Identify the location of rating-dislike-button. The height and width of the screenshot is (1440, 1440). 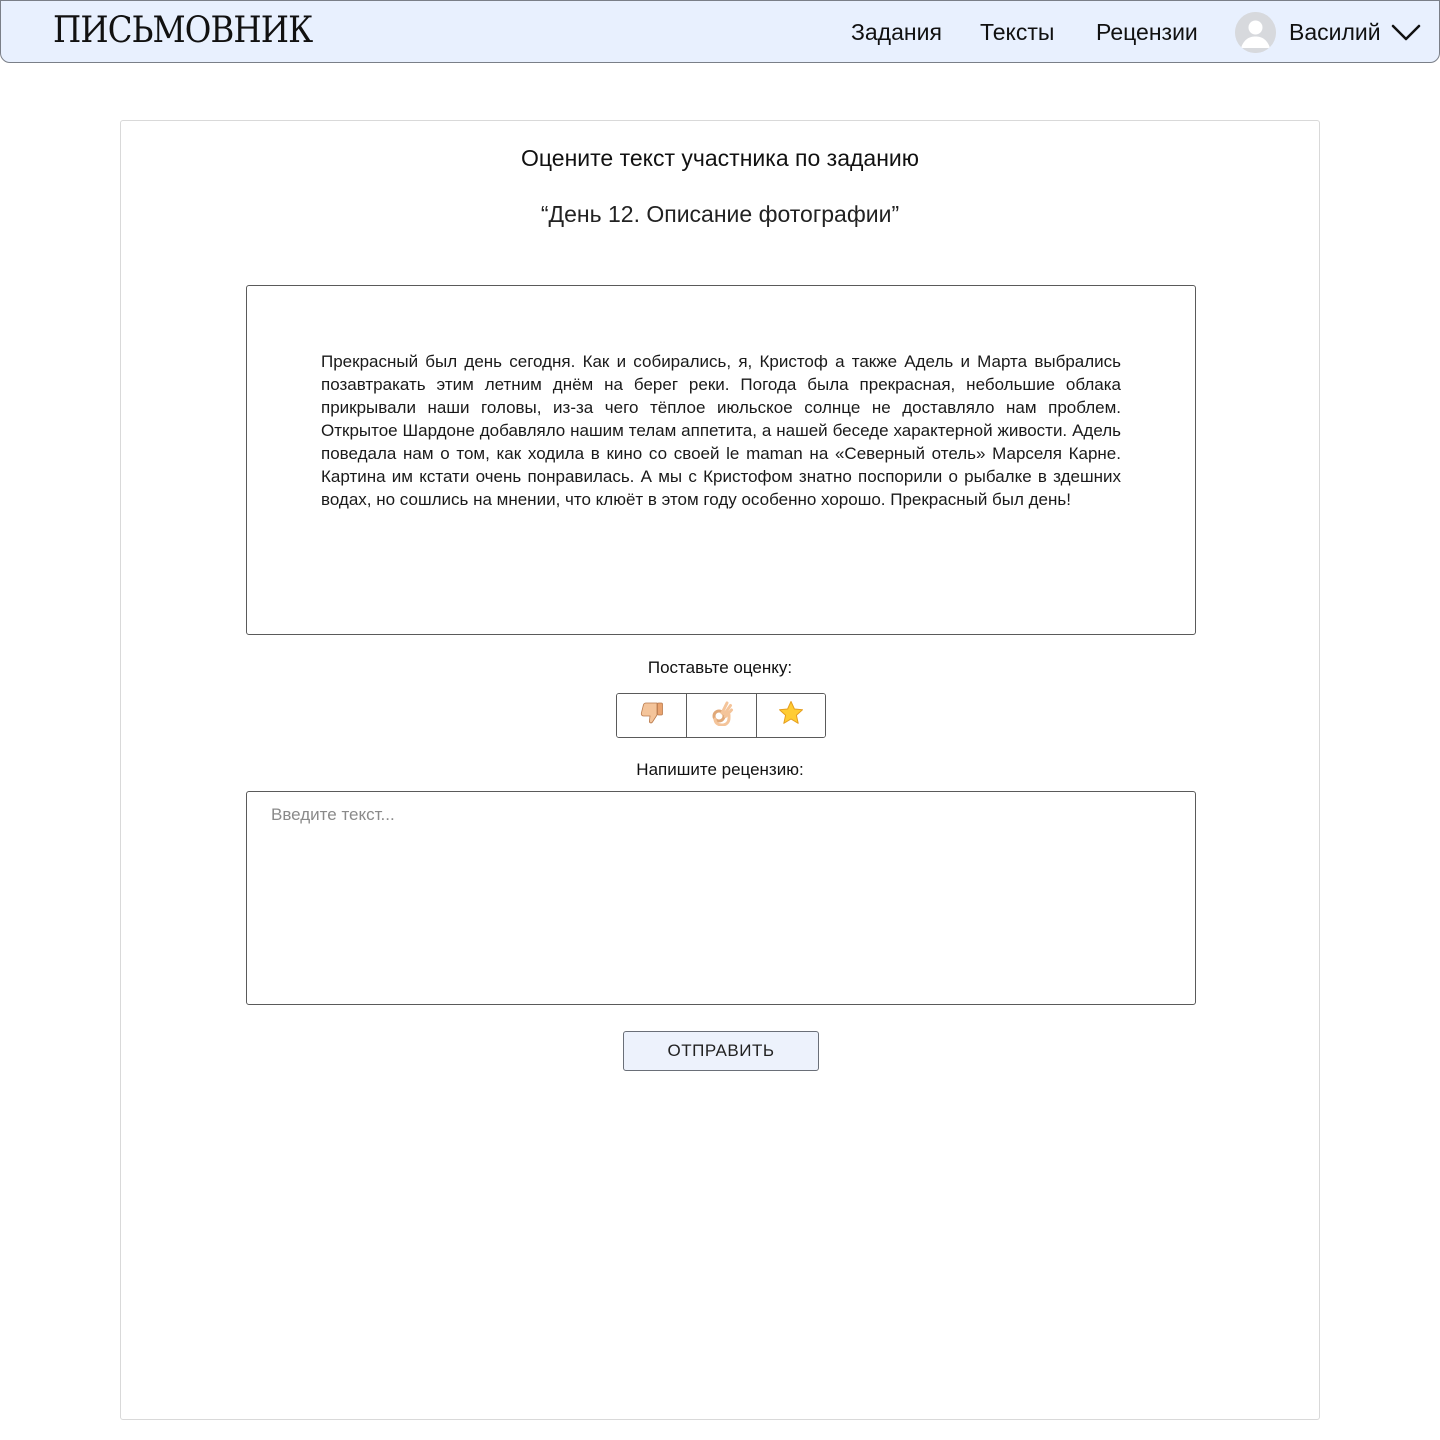
(652, 715).